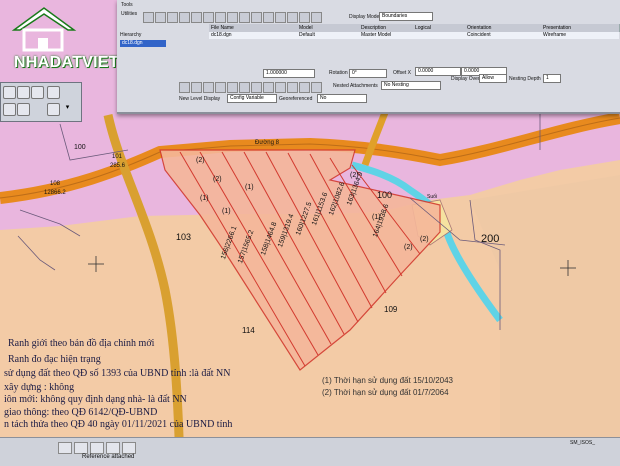  I want to click on nesting-depth-field: 1, so click(552, 78).